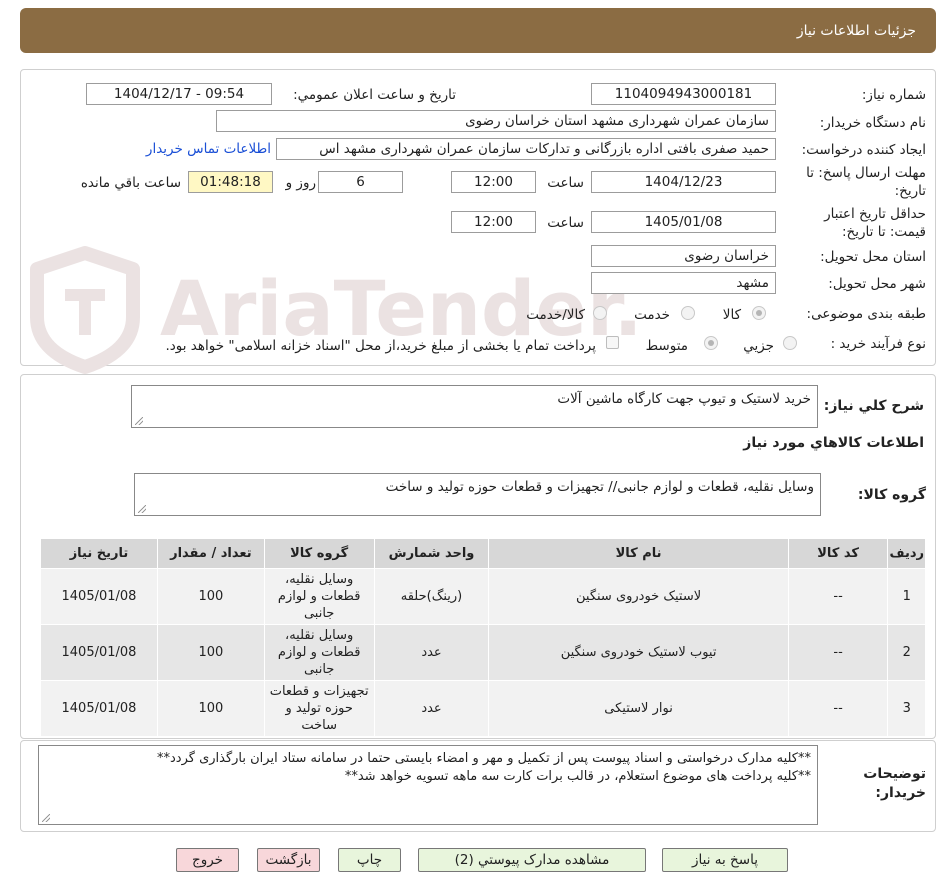  I want to click on view-attachments-button: مشاهده مدارک پیوستي (2), so click(532, 860).